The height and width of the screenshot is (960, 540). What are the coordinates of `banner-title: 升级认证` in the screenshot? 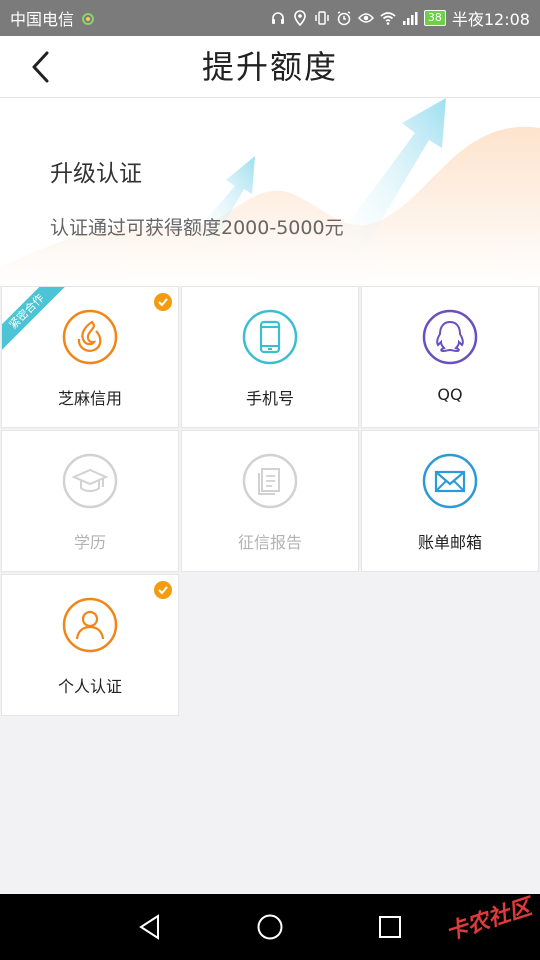 It's located at (96, 174).